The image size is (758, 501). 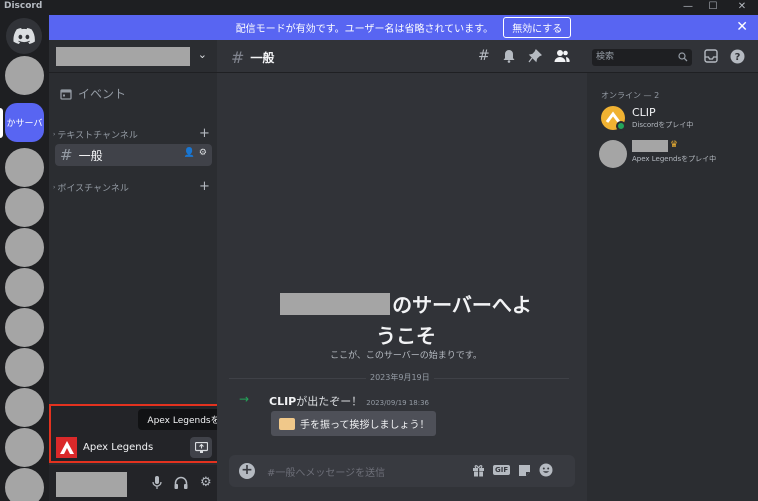 I want to click on user-panel: ⚙, so click(x=133, y=483).